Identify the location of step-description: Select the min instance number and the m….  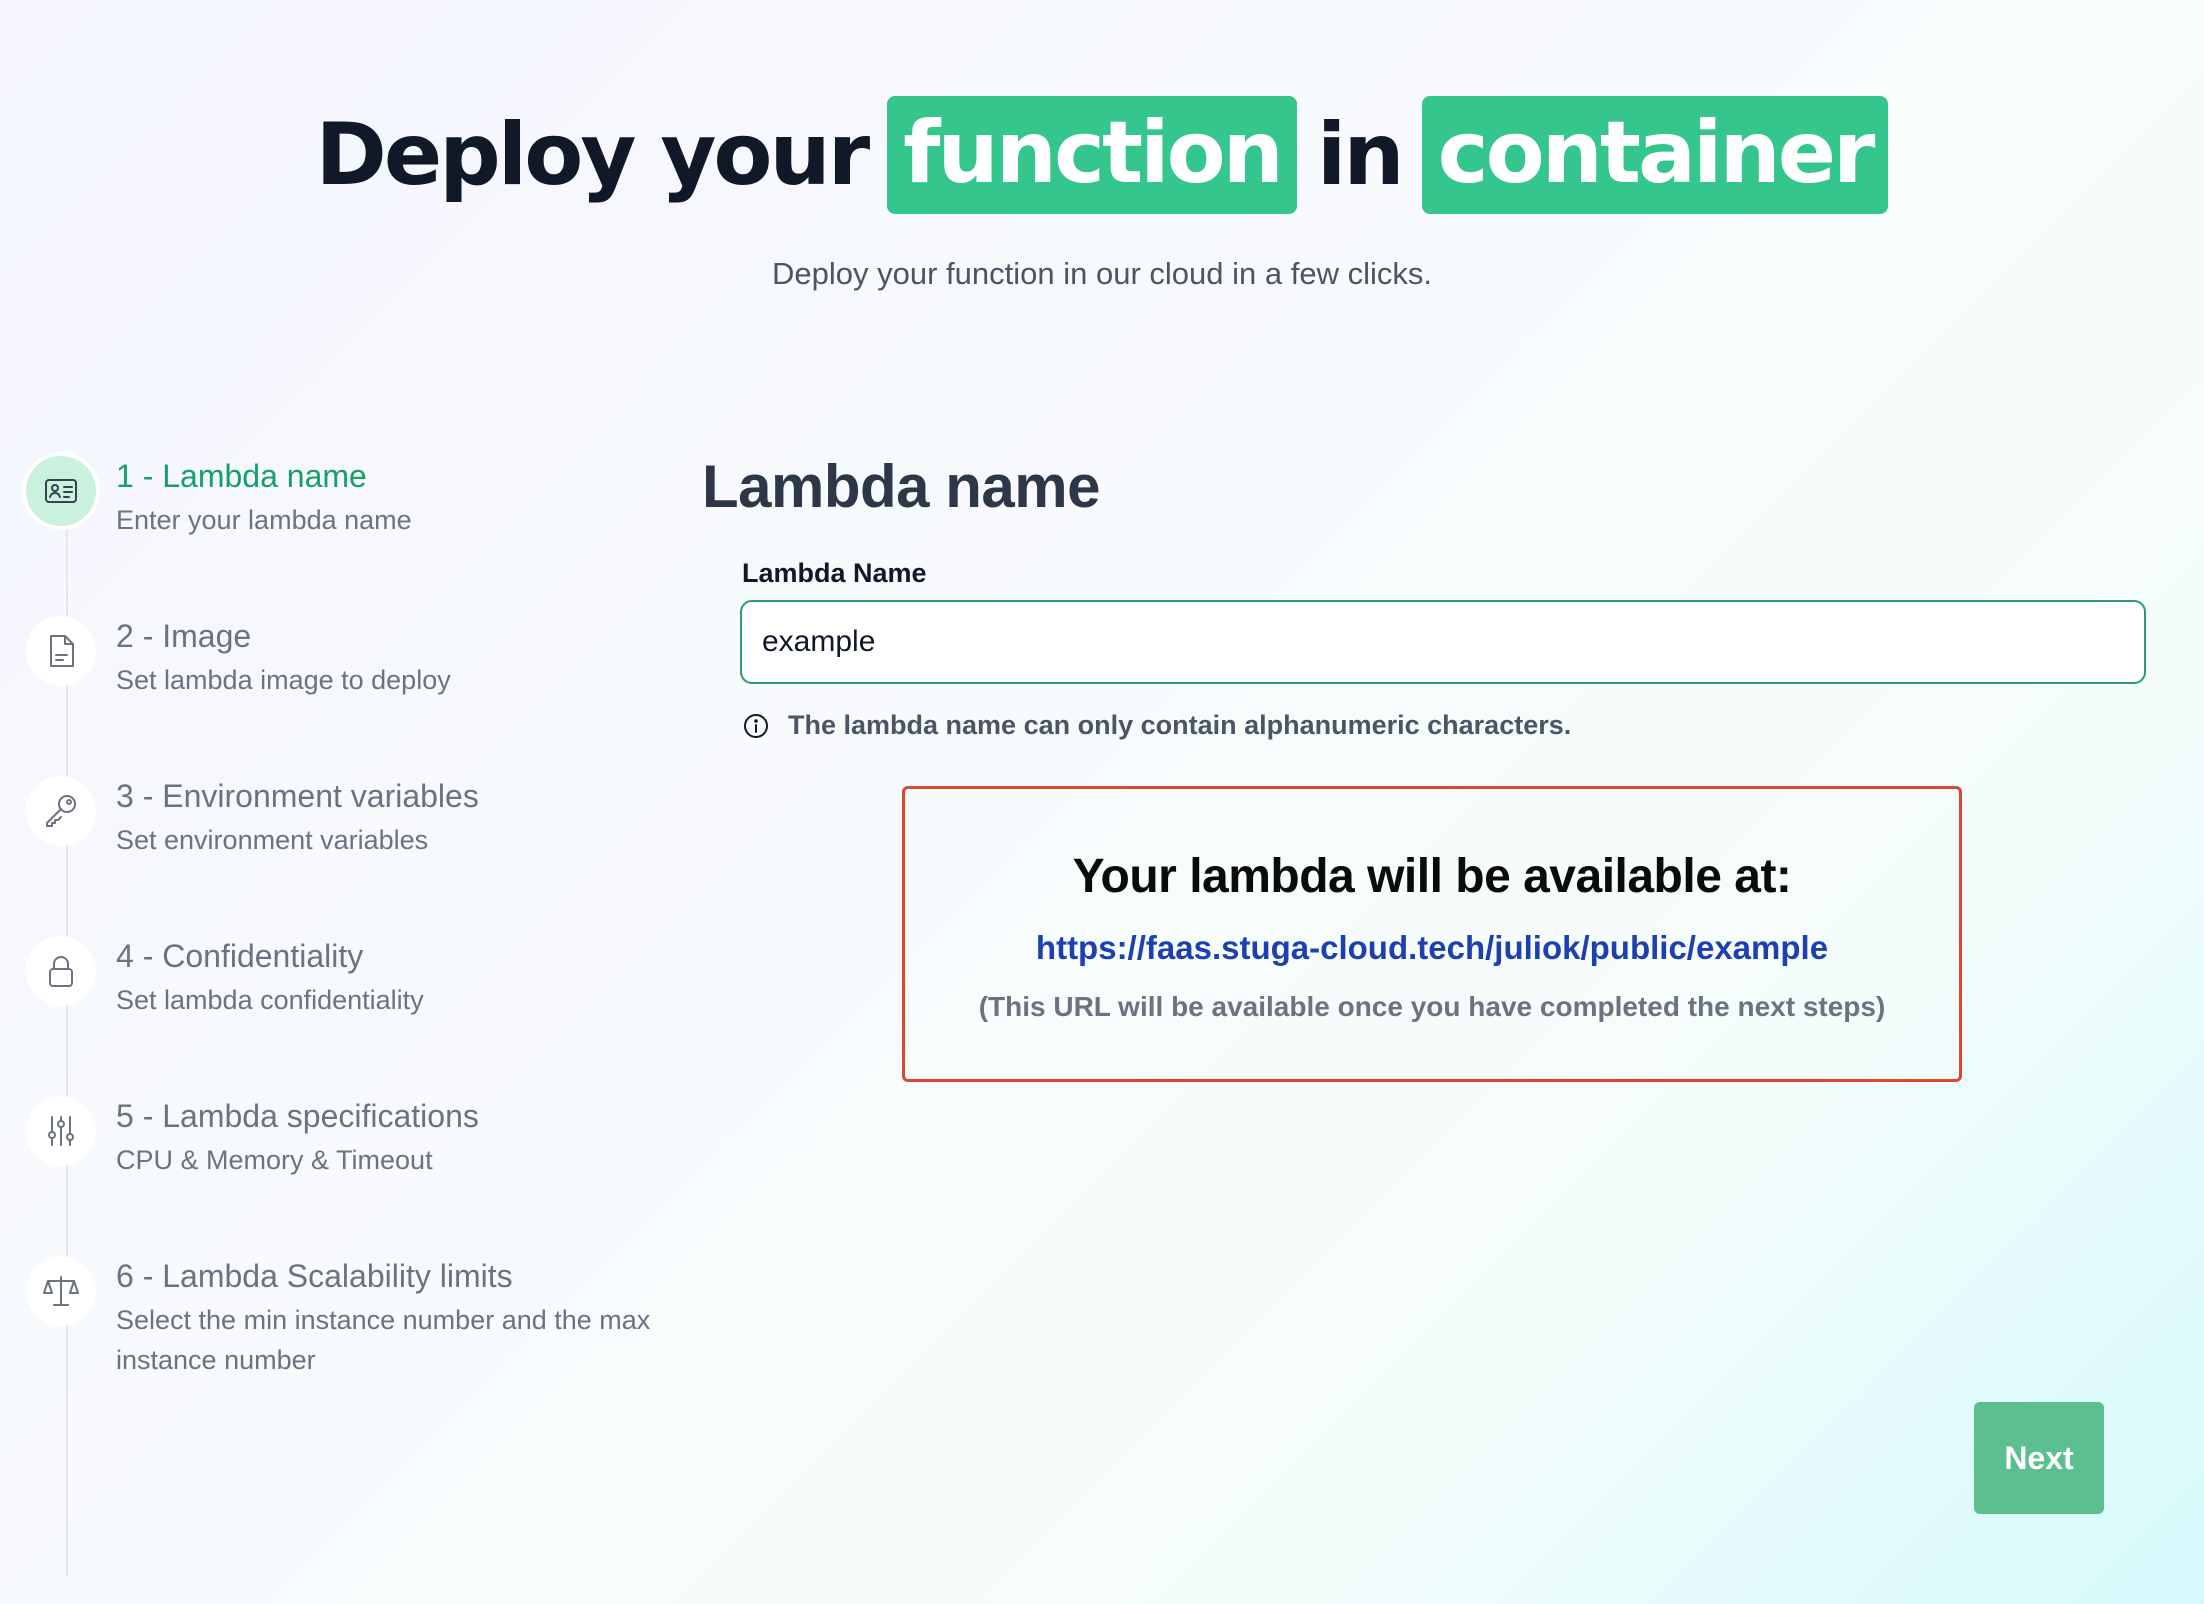
(383, 1340).